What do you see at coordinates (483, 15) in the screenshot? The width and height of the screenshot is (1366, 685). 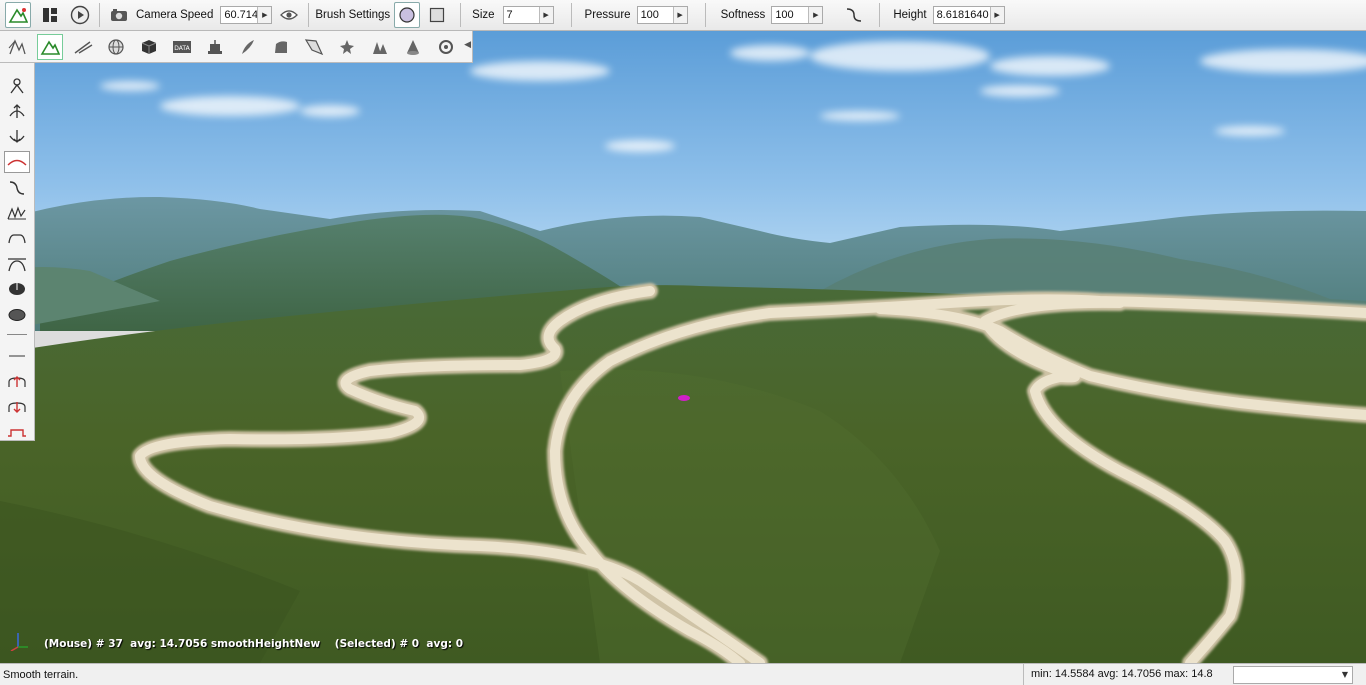 I see `size-label: Size` at bounding box center [483, 15].